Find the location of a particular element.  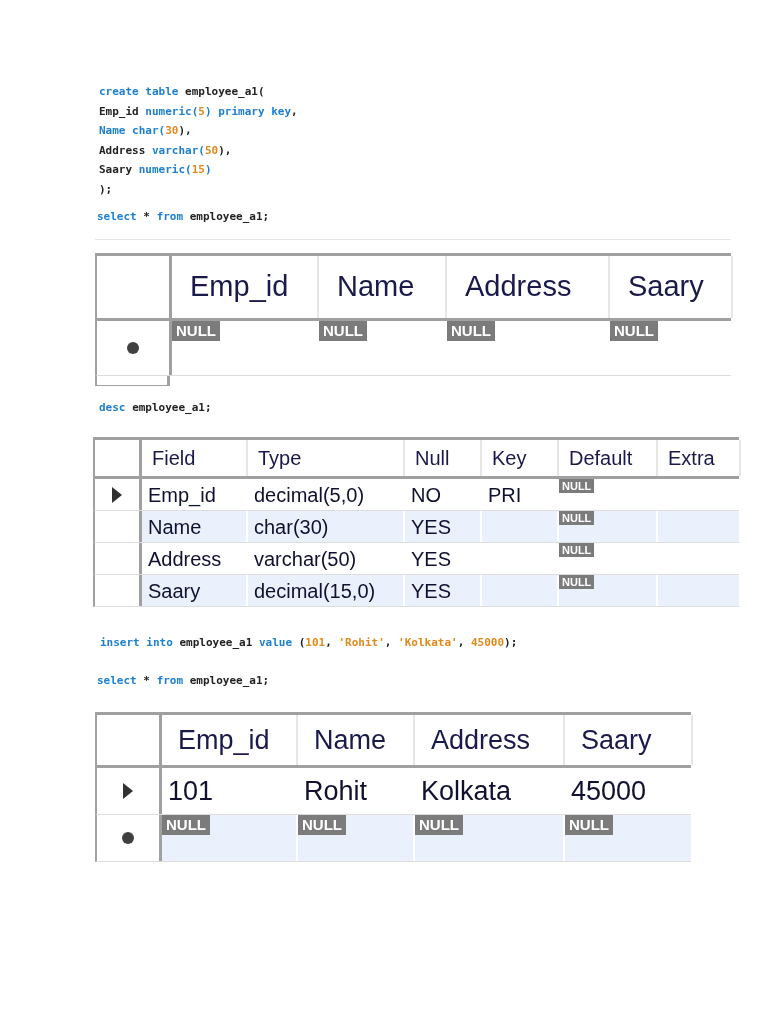

code-line: Emp_id numeric(5) primary key, is located at coordinates (198, 111).